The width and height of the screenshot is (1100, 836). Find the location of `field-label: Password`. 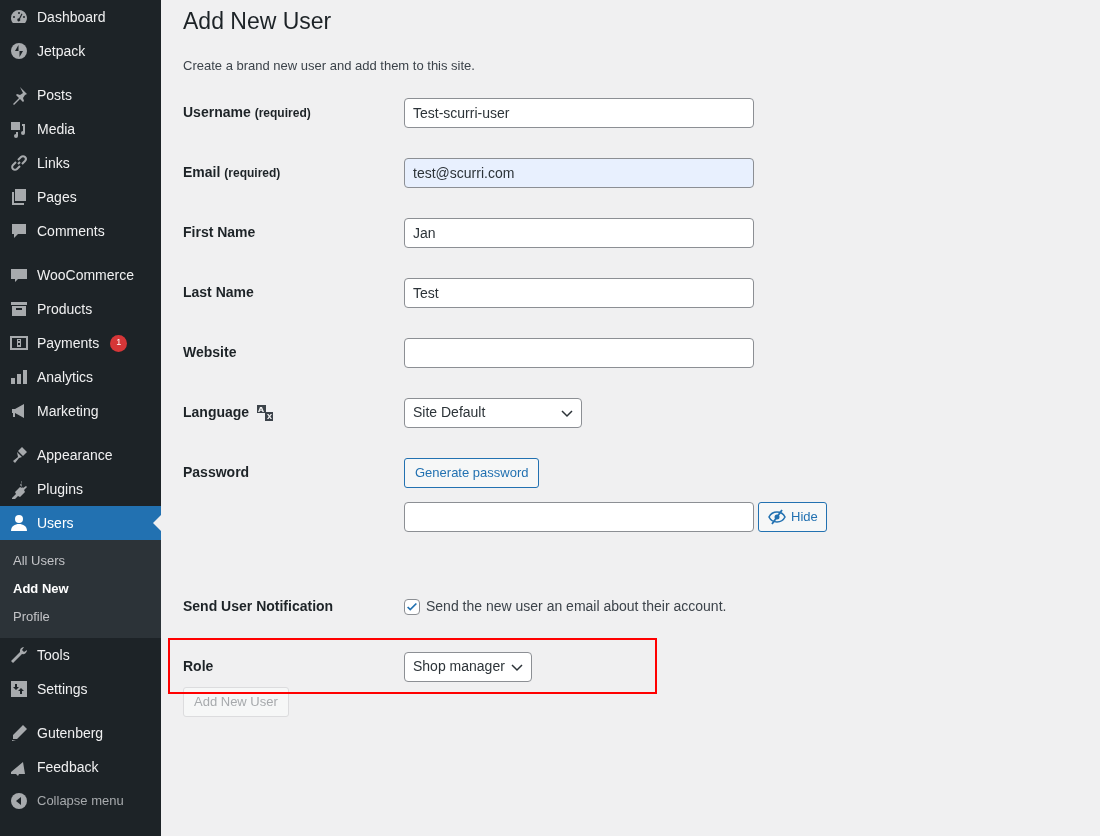

field-label: Password is located at coordinates (216, 472).